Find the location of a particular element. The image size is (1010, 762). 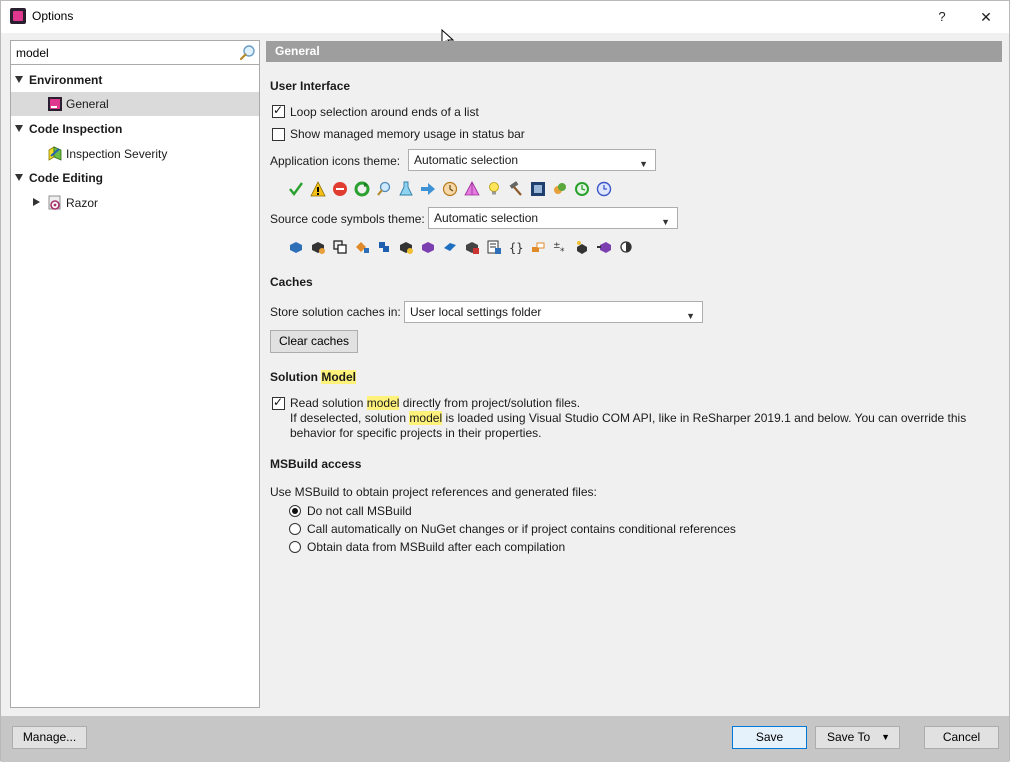

app-icons-preview is located at coordinates (453, 189).